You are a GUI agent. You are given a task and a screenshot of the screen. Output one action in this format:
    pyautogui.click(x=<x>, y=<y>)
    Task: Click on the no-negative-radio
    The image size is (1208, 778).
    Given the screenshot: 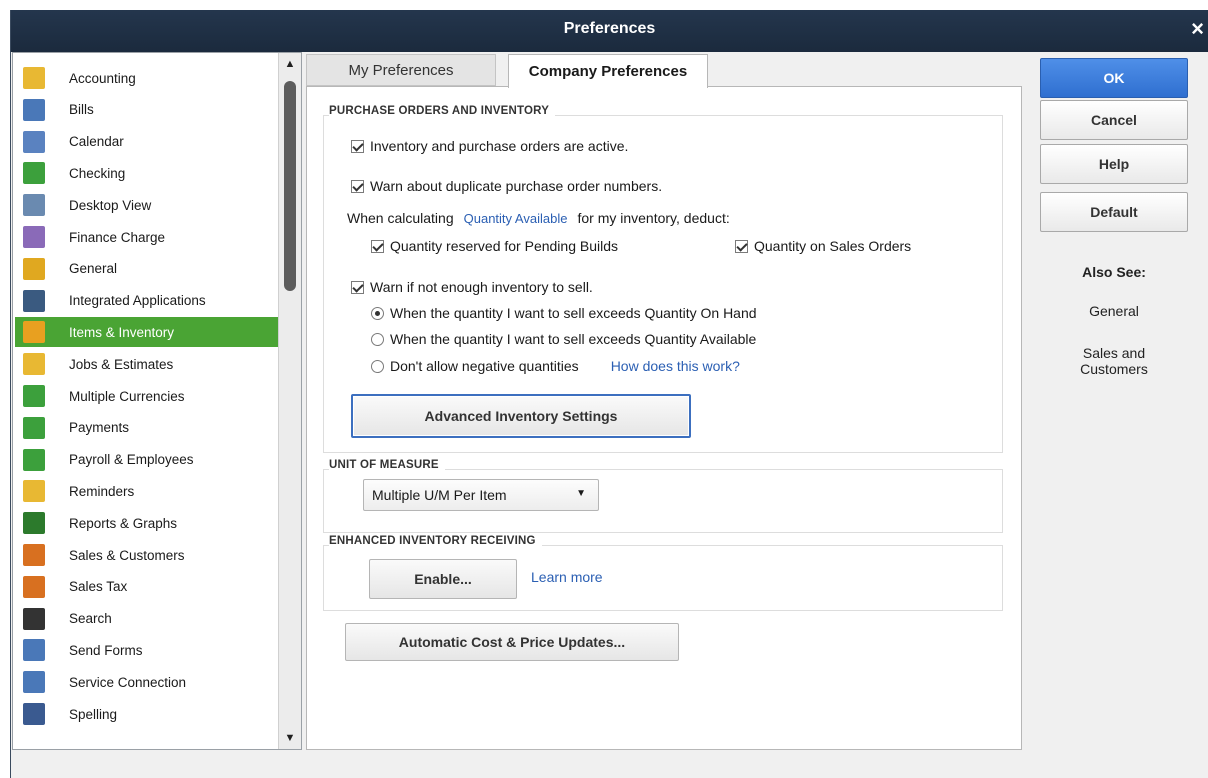 What is the action you would take?
    pyautogui.click(x=377, y=366)
    